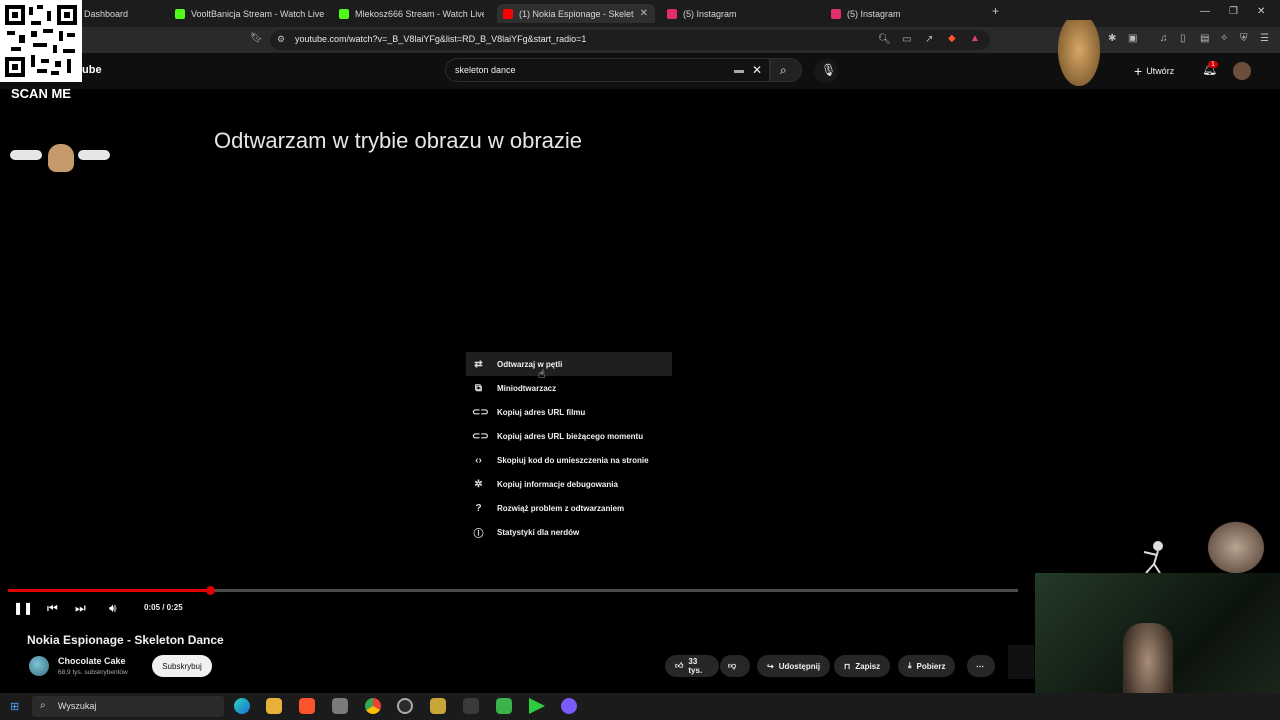 The image size is (1280, 720). I want to click on menu-item-copy-url-time: ⊂⊃ Kopiuj adres URL bieżącego momentu, so click(569, 436).